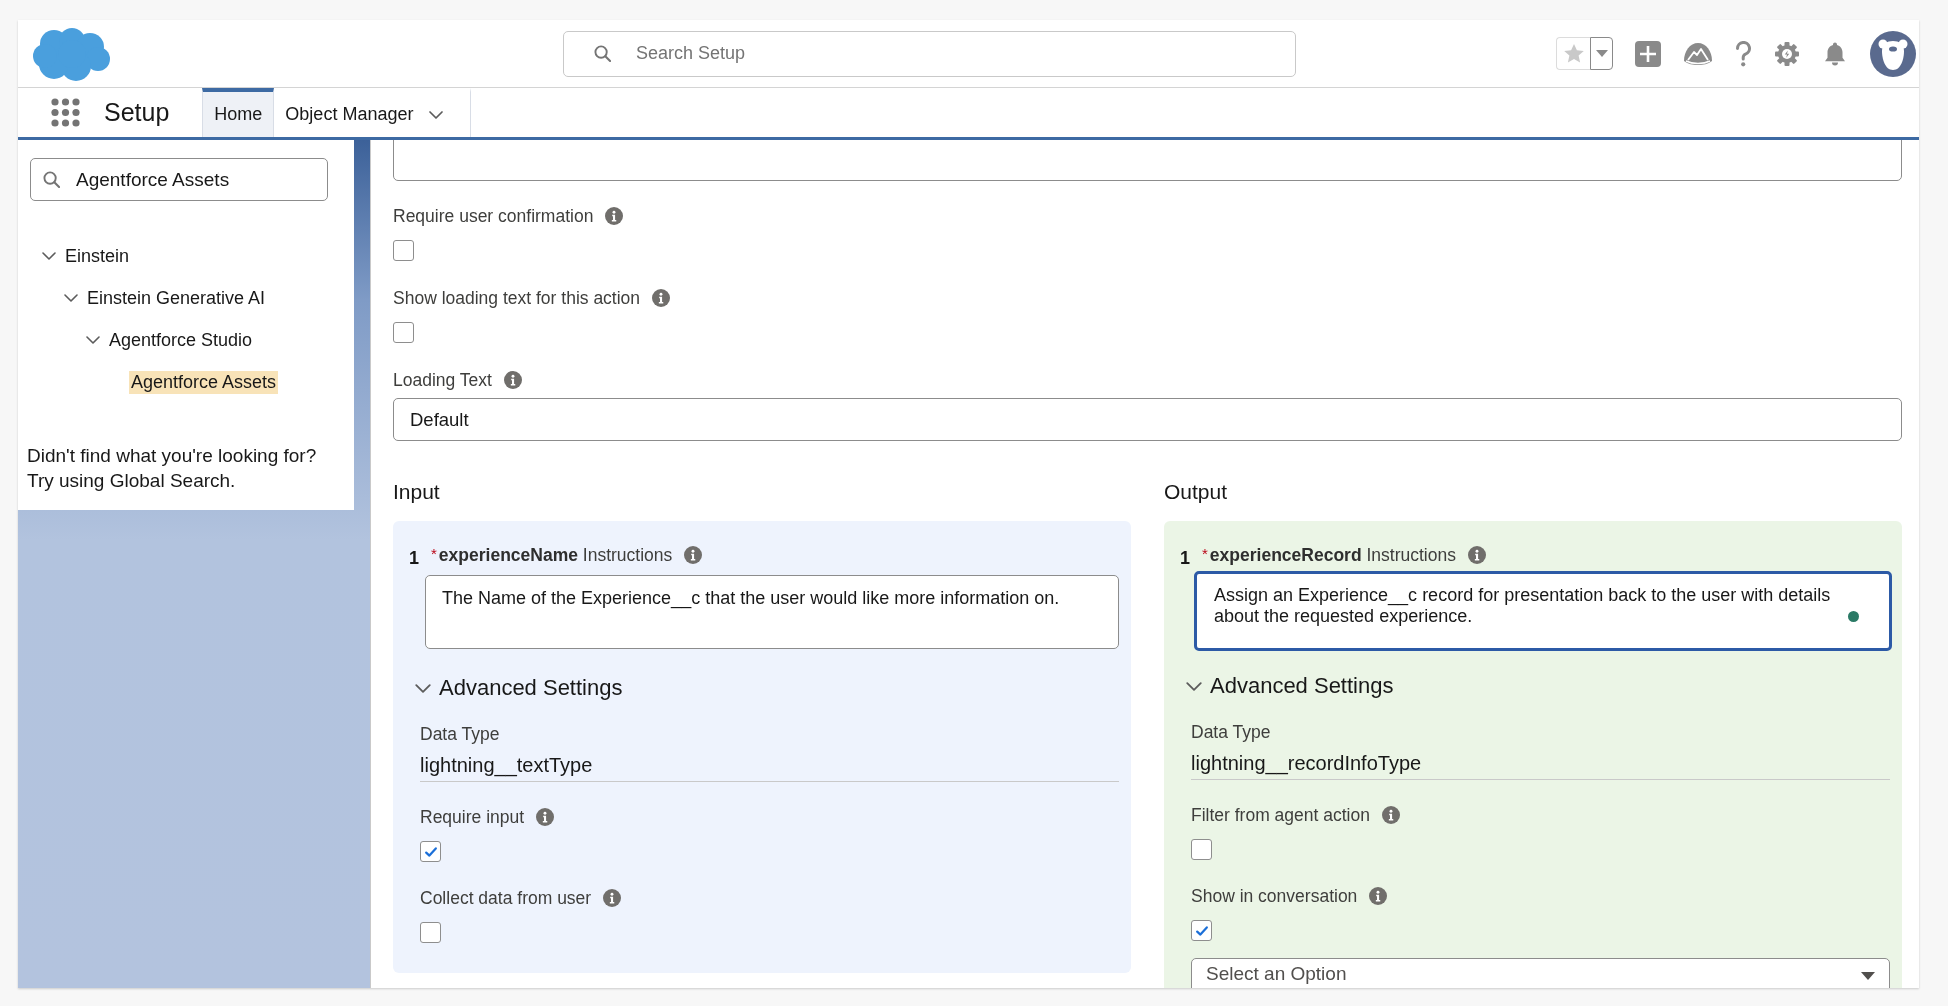 The height and width of the screenshot is (1006, 1948). Describe the element at coordinates (172, 456) in the screenshot. I see `hint-text: Didn't find what you're looking for?` at that location.